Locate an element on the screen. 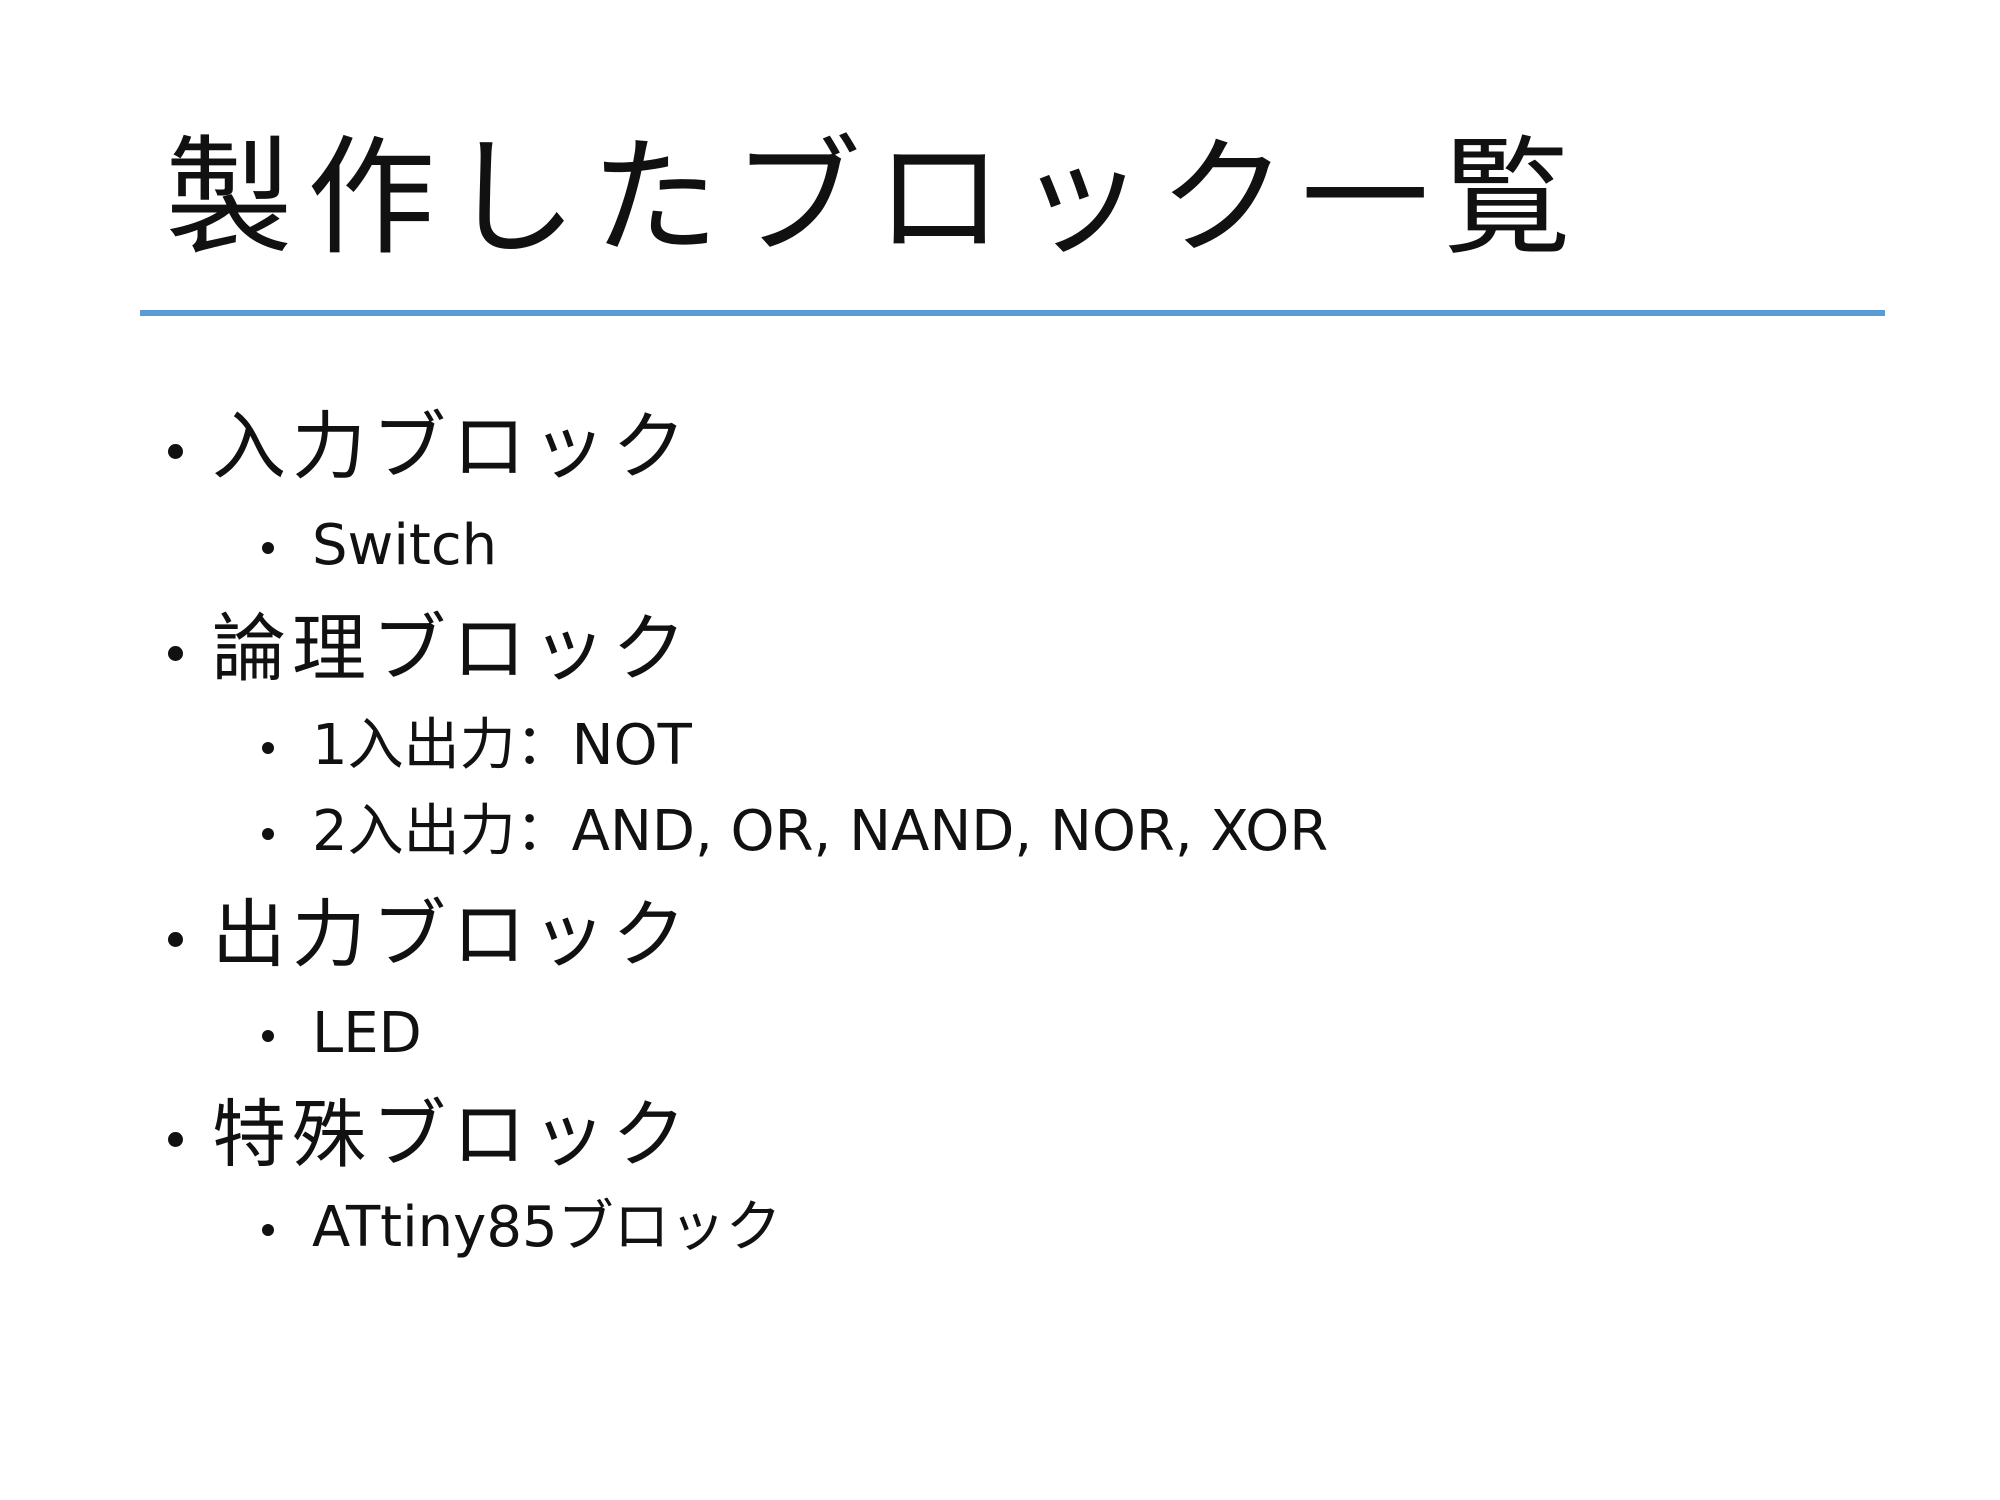 This screenshot has height=1500, width=2000. sub-bullet-label: 1入出力：NOT is located at coordinates (502, 745).